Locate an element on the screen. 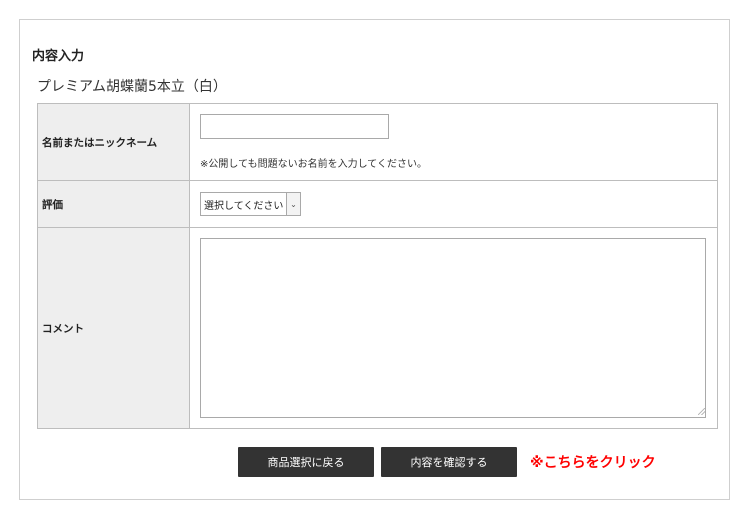 Image resolution: width=750 pixels, height=520 pixels. comment-label: コメント is located at coordinates (114, 328).